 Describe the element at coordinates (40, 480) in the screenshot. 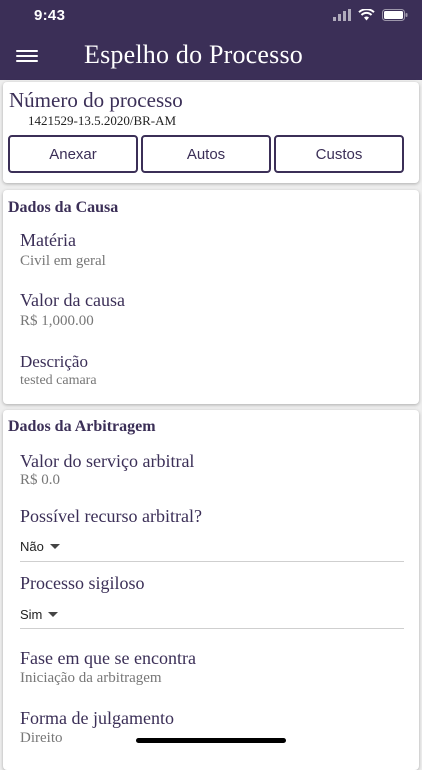

I see `valor-servico-value: R$ 0.0` at that location.